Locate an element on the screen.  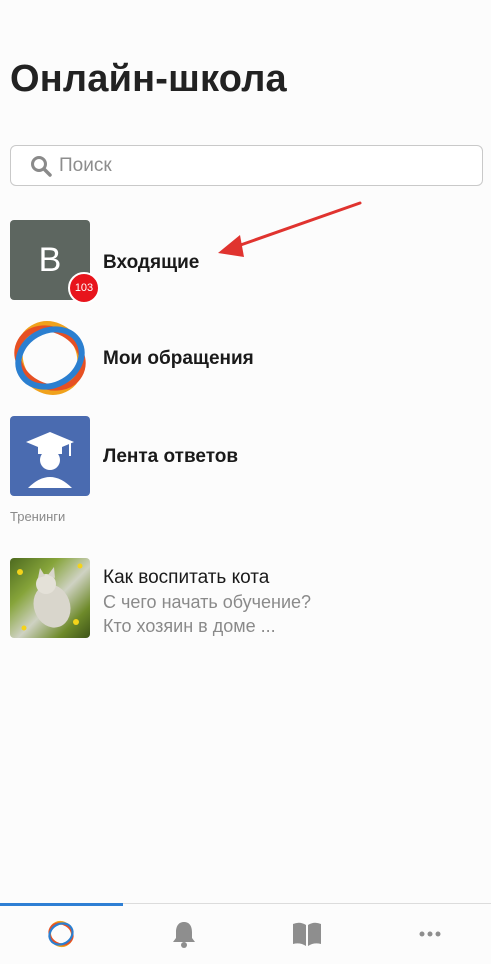
book-icon is located at coordinates (306, 934).